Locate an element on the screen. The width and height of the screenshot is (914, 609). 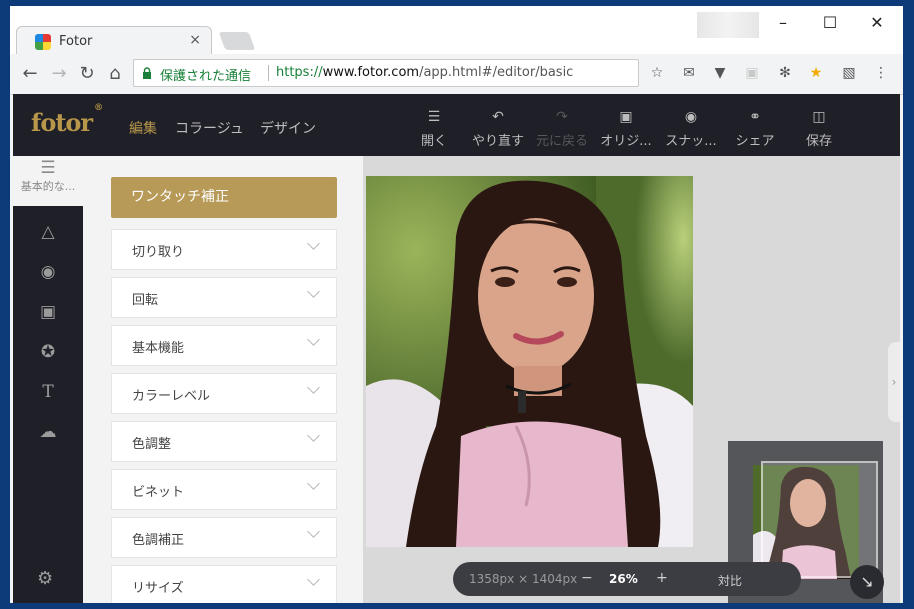
menu-design: デザイン is located at coordinates (288, 128).